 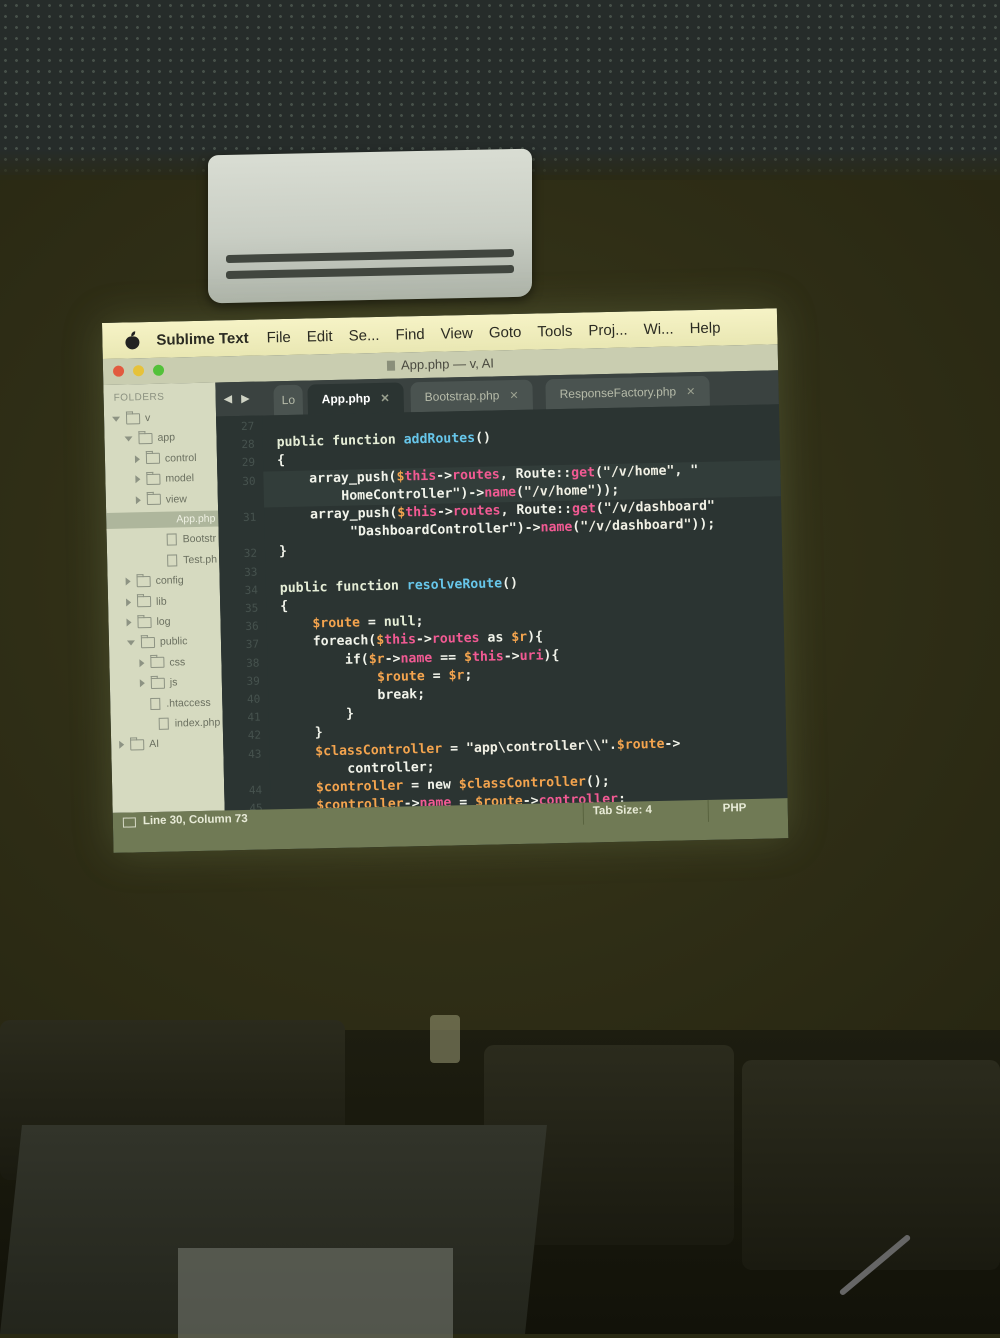 I want to click on sidebar-item-label: index.php, so click(x=197, y=723).